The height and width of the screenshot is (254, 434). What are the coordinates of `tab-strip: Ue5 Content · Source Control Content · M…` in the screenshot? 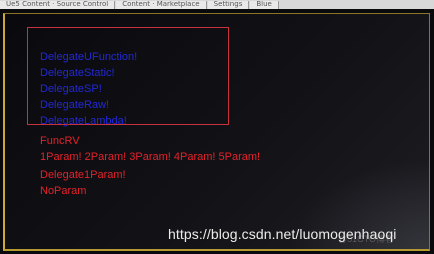 It's located at (217, 4).